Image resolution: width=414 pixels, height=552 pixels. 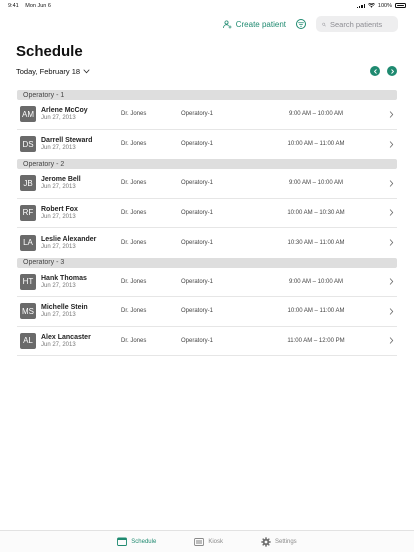 What do you see at coordinates (260, 24) in the screenshot?
I see `create-patient-label: Create patient` at bounding box center [260, 24].